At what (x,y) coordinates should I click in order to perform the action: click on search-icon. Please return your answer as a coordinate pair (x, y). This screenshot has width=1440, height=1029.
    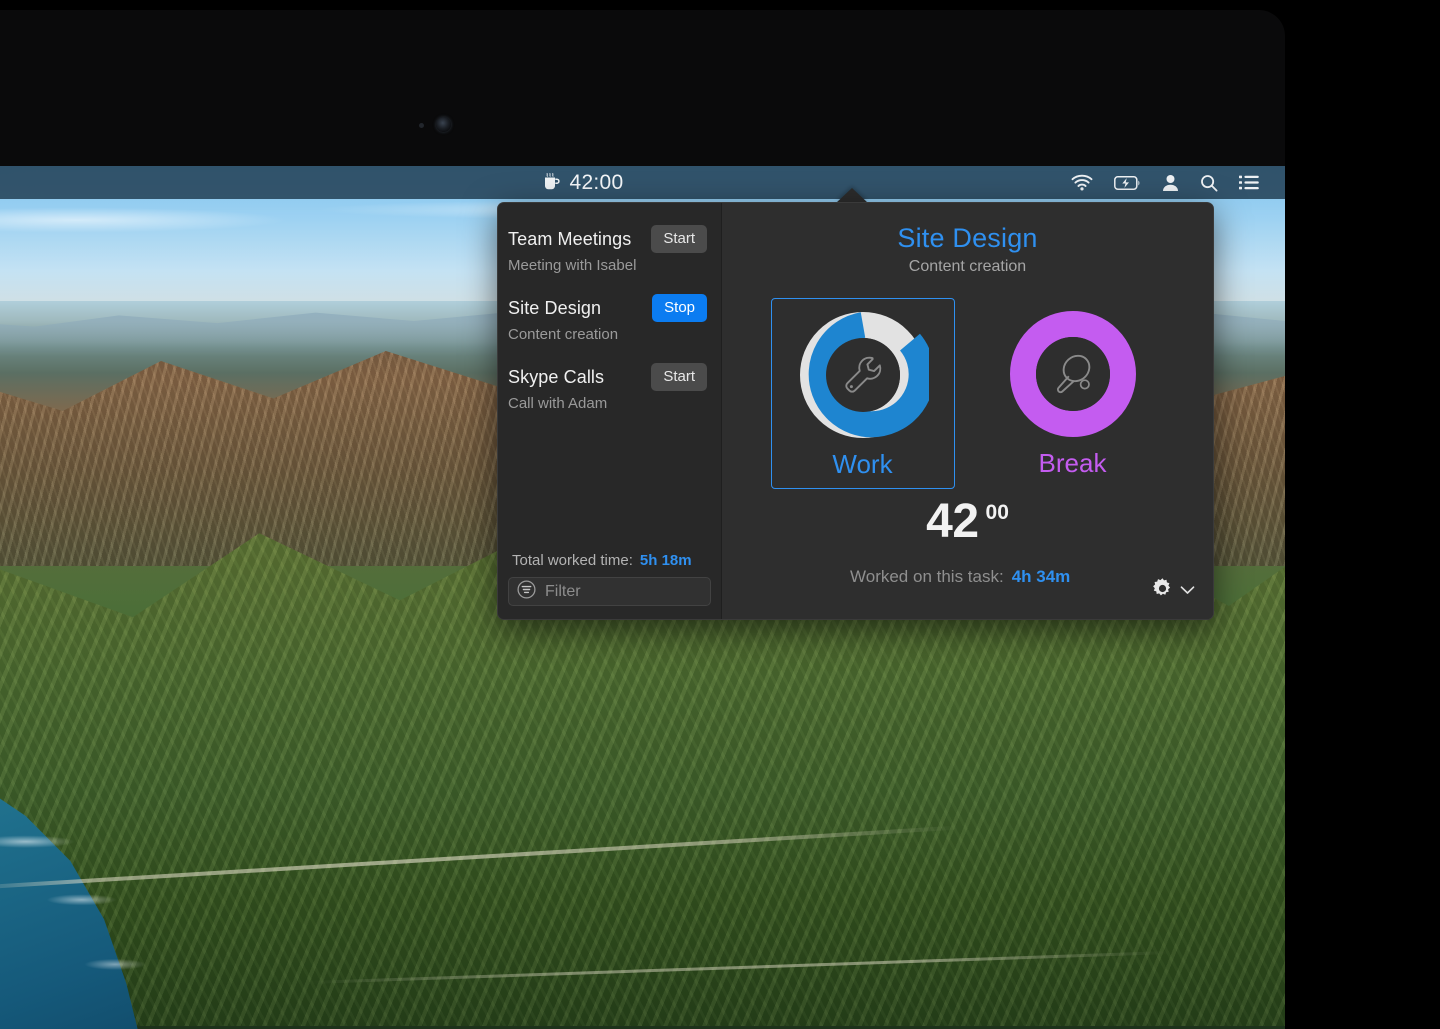
    Looking at the image, I should click on (1209, 183).